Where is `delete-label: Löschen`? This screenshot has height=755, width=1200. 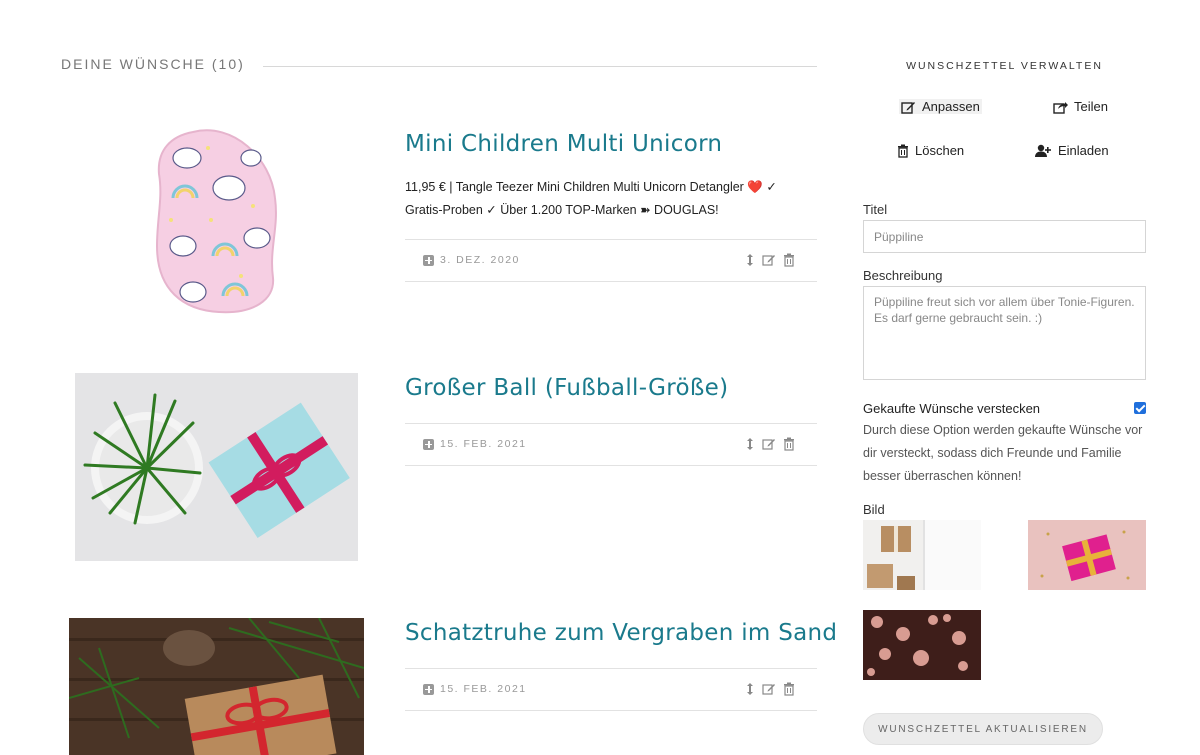
delete-label: Löschen is located at coordinates (940, 150).